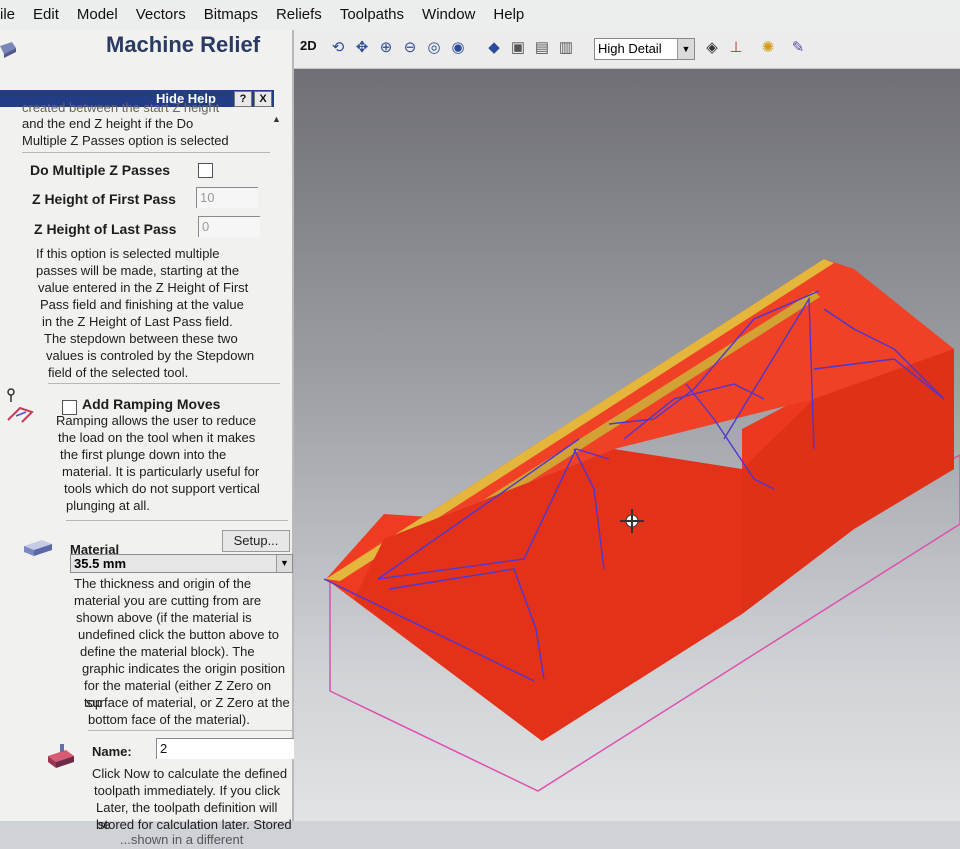 Image resolution: width=960 pixels, height=849 pixels. I want to click on zoom-out-icon: ⊖, so click(410, 48).